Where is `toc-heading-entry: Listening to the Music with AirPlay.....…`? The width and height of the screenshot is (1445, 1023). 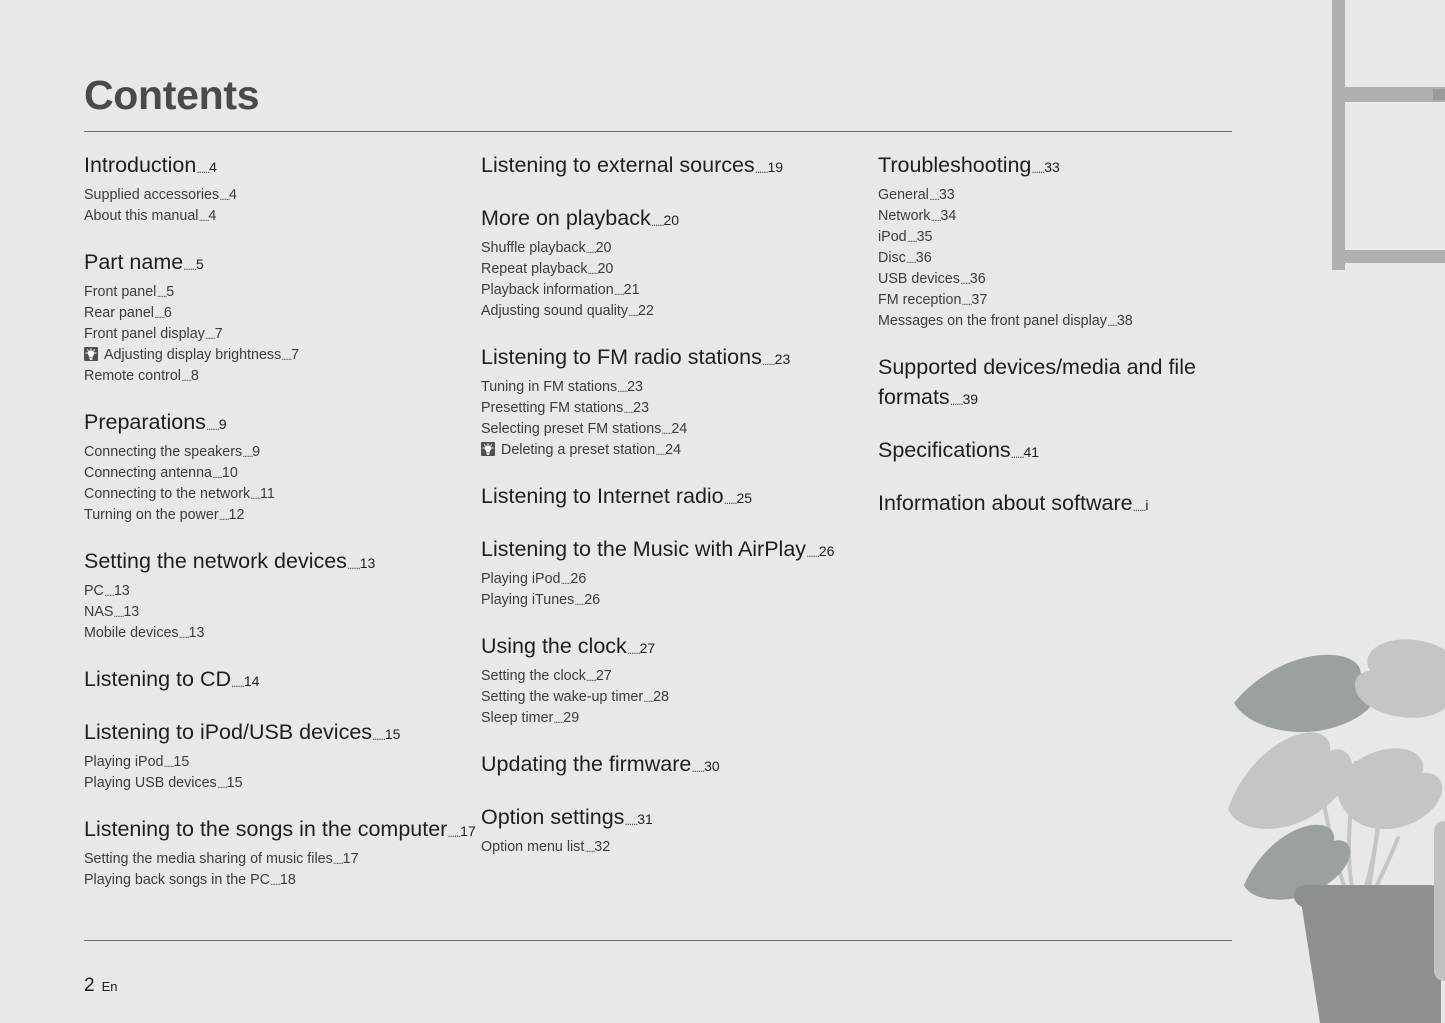 toc-heading-entry: Listening to the Music with AirPlay.....… is located at coordinates (678, 550).